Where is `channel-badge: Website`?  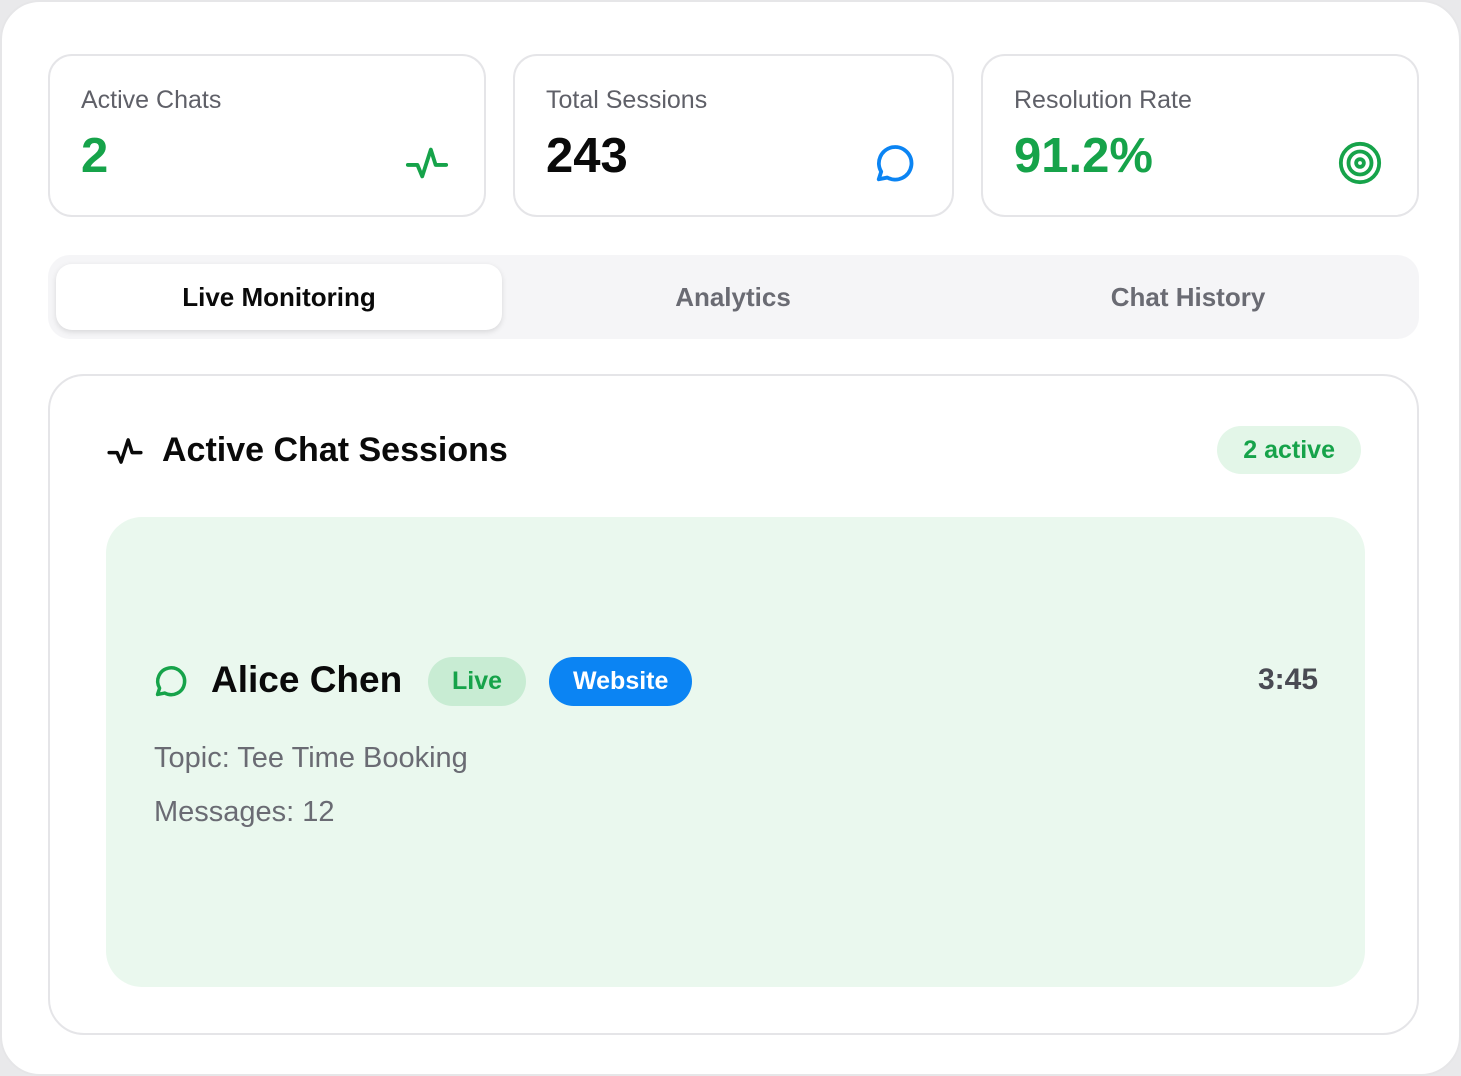
channel-badge: Website is located at coordinates (621, 681).